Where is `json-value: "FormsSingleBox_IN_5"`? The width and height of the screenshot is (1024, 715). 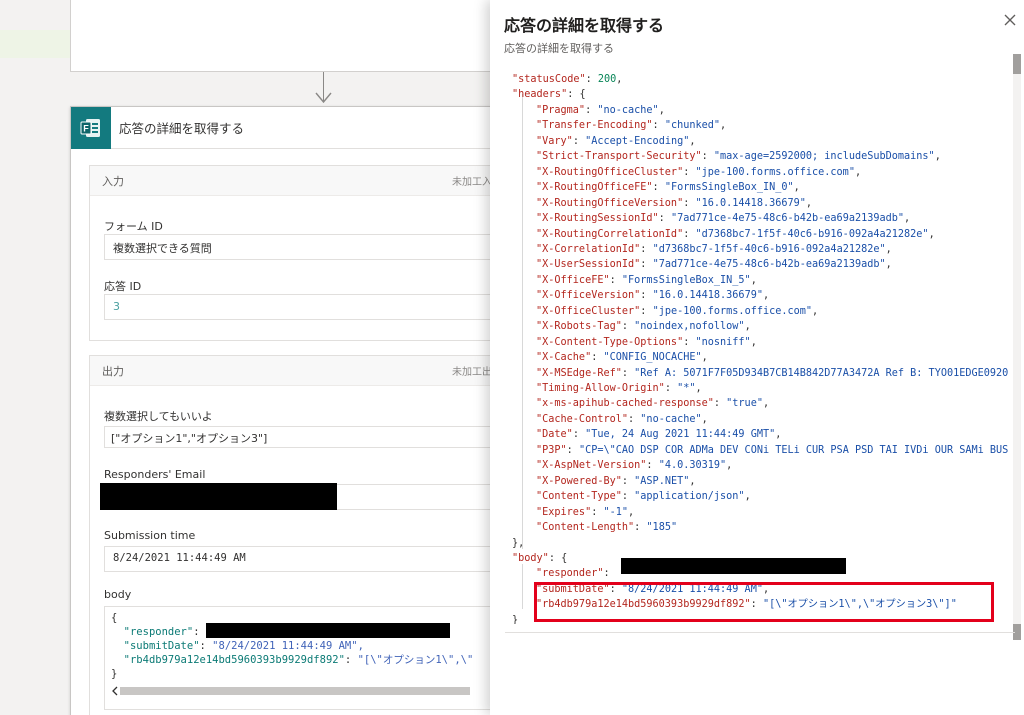
json-value: "FormsSingleBox_IN_5" is located at coordinates (686, 280).